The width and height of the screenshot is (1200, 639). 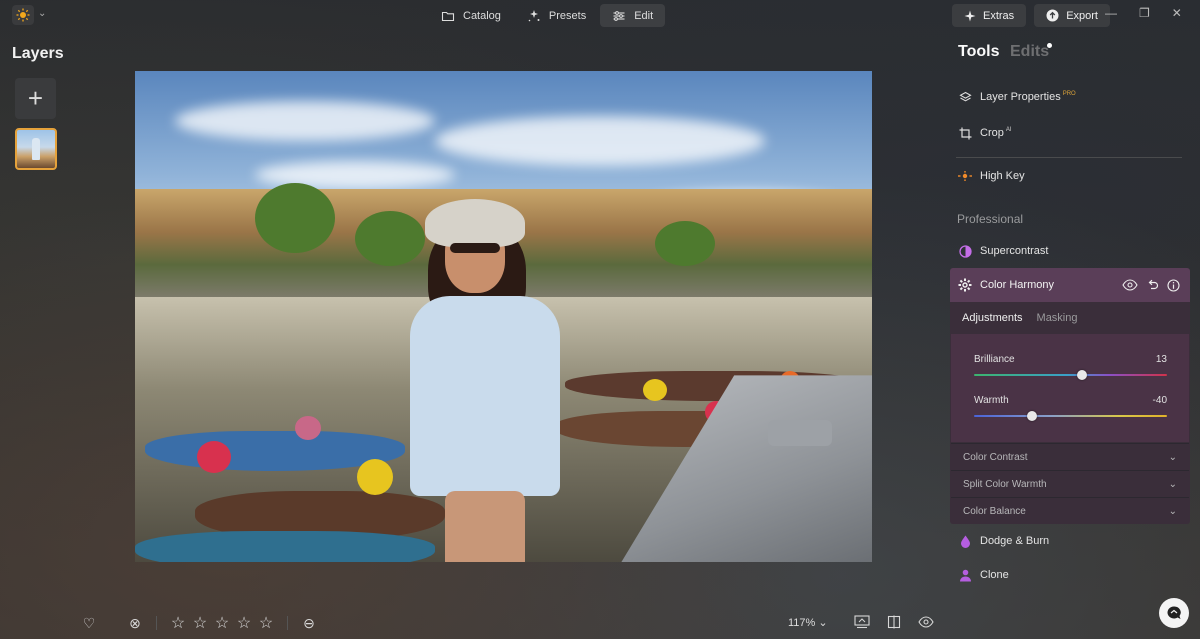 What do you see at coordinates (38, 53) in the screenshot?
I see `layers-title: Layers` at bounding box center [38, 53].